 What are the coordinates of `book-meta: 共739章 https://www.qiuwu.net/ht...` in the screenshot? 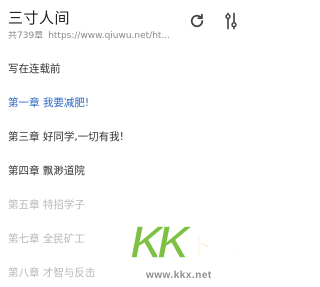 It's located at (103, 36).